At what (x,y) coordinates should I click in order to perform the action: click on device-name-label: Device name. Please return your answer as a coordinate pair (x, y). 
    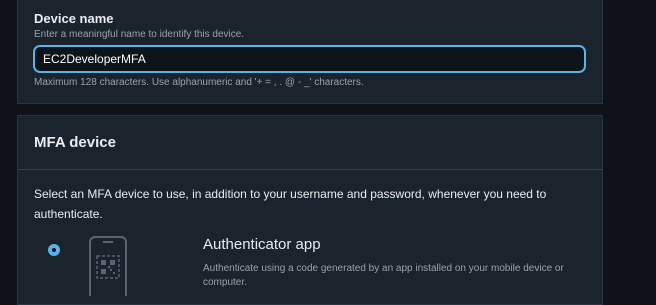
    Looking at the image, I should click on (74, 18).